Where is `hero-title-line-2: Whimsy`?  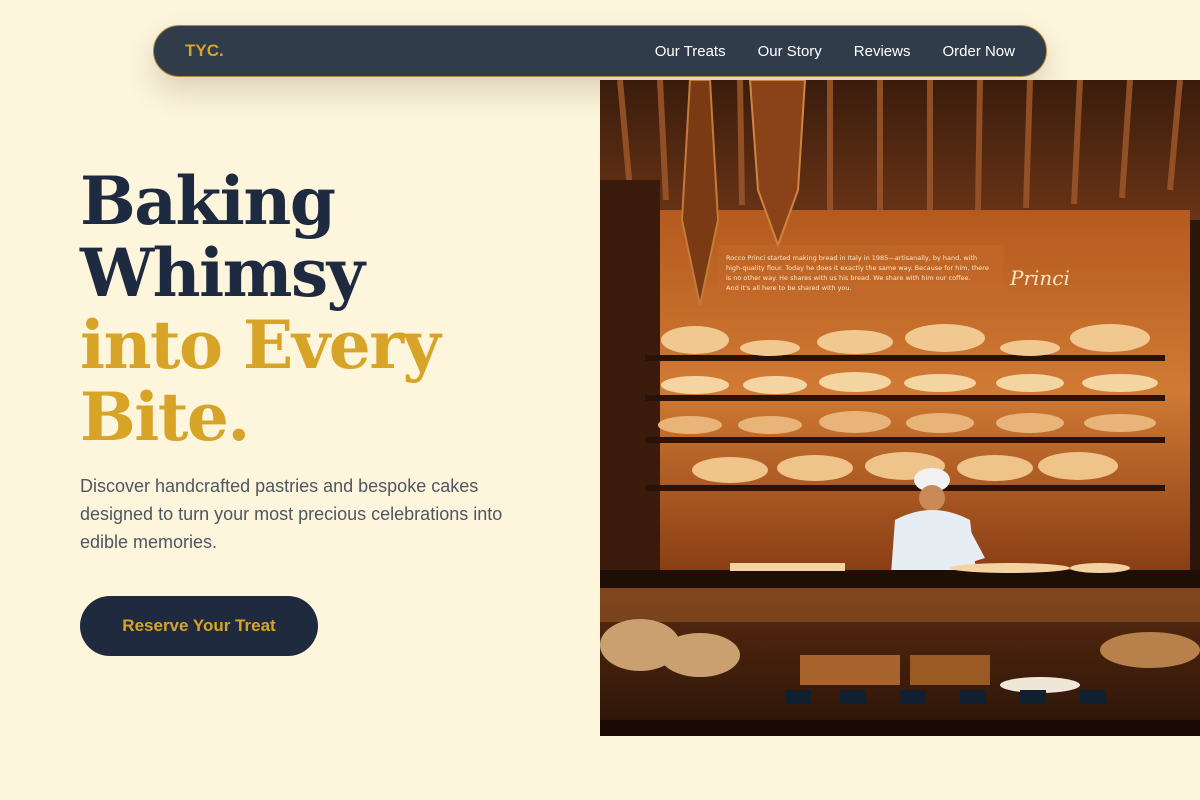
hero-title-line-2: Whimsy is located at coordinates (222, 273).